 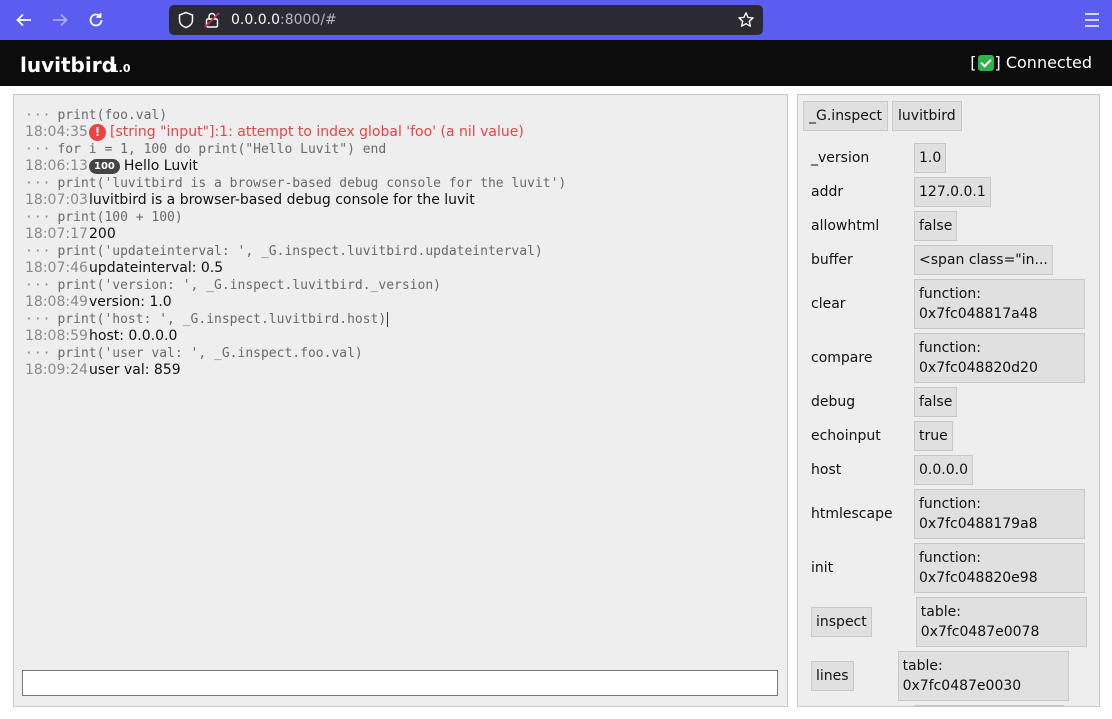 I want to click on connection-status: [] Connected, so click(x=1031, y=63).